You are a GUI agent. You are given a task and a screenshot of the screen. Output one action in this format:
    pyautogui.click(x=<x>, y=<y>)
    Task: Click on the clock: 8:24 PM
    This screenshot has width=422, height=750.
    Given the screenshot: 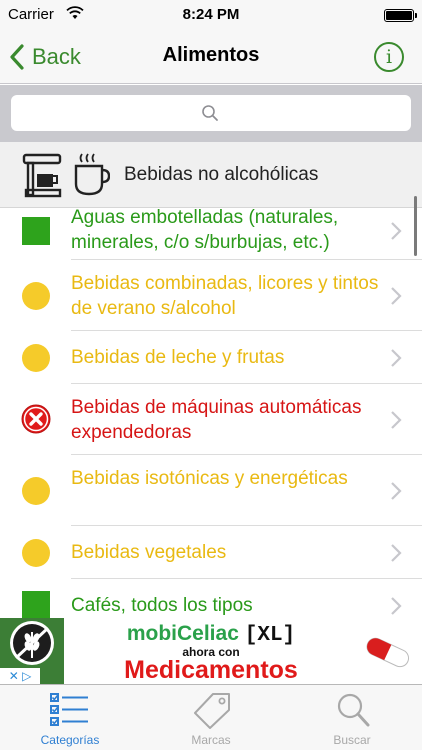 What is the action you would take?
    pyautogui.click(x=211, y=14)
    